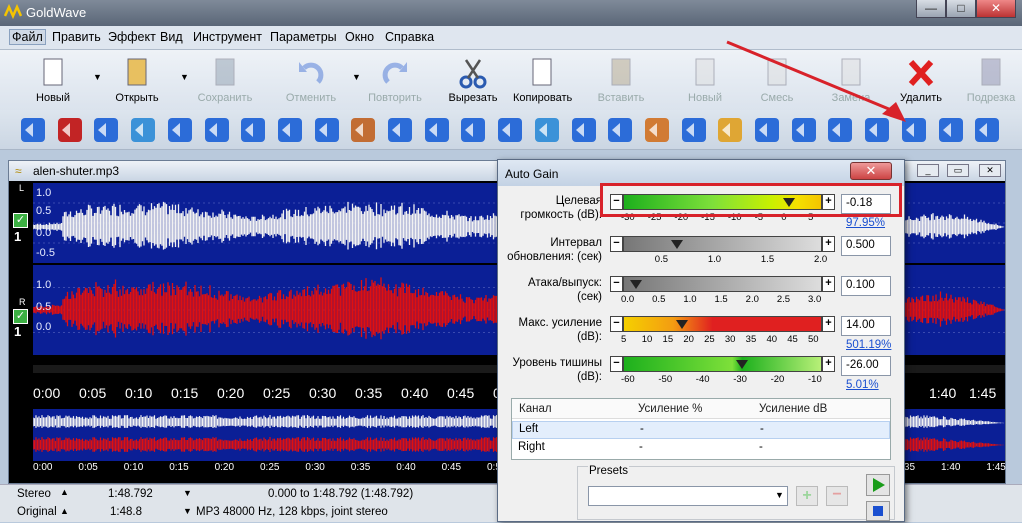 The width and height of the screenshot is (1022, 523). What do you see at coordinates (865, 223) in the screenshot?
I see `param-percent-link: 97.95%` at bounding box center [865, 223].